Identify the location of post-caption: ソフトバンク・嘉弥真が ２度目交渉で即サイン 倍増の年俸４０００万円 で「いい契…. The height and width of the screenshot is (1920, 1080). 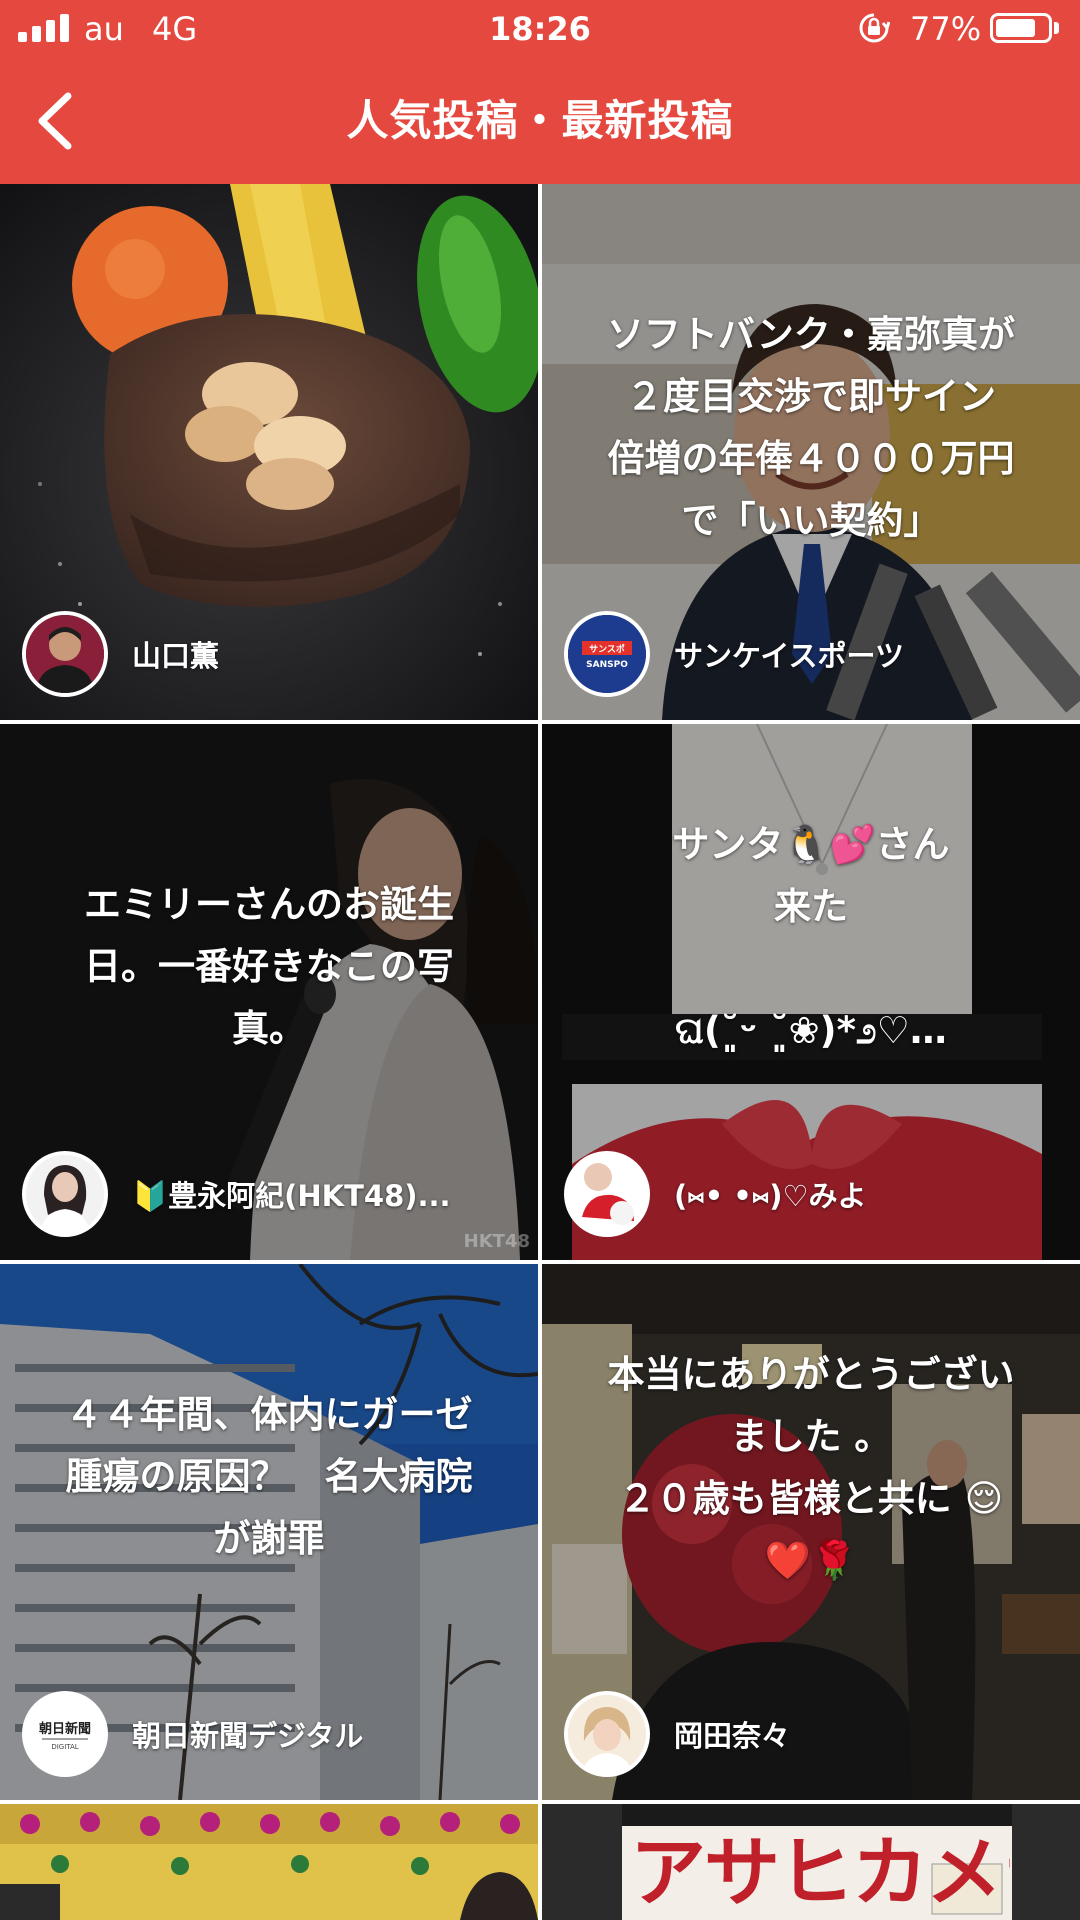
(811, 427).